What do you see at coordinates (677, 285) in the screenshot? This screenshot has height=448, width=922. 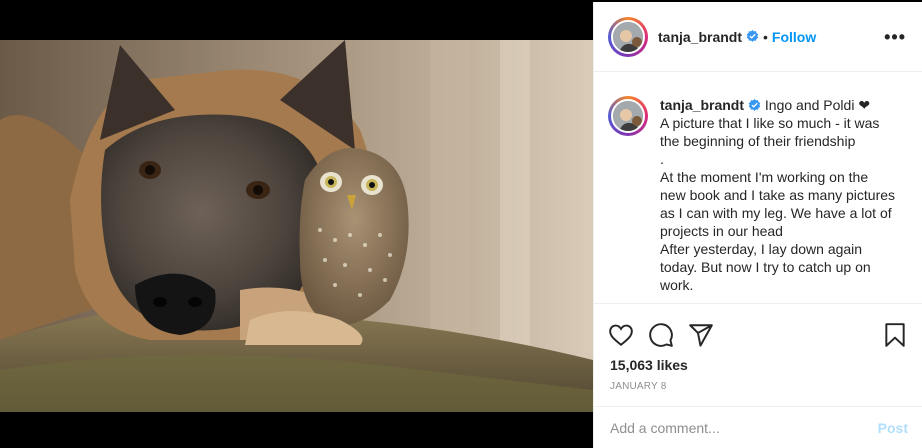 I see `caption-line: work.` at bounding box center [677, 285].